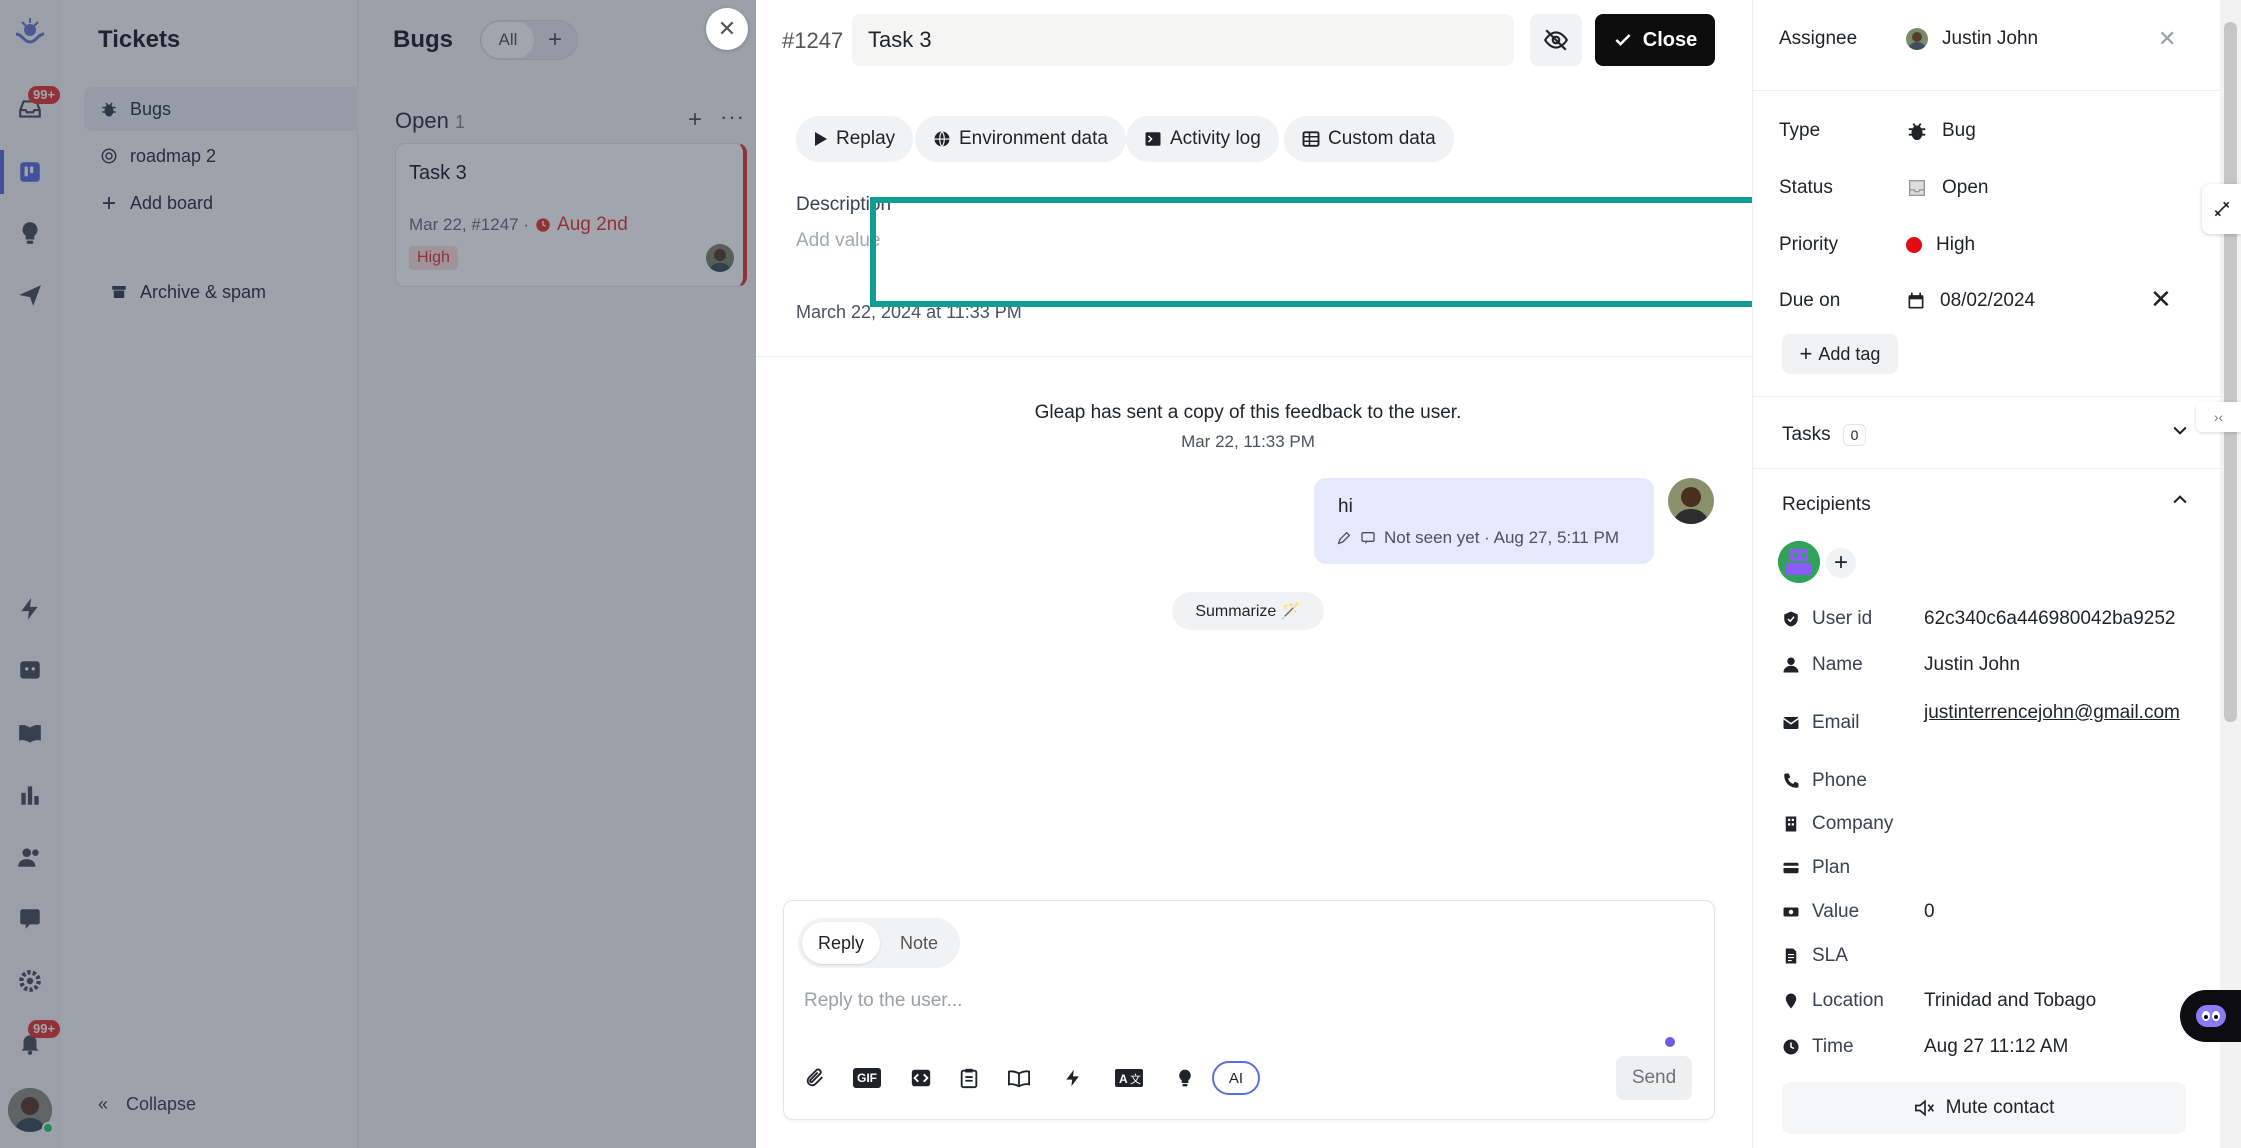  Describe the element at coordinates (1655, 40) in the screenshot. I see `close-ticket-button: Close` at that location.